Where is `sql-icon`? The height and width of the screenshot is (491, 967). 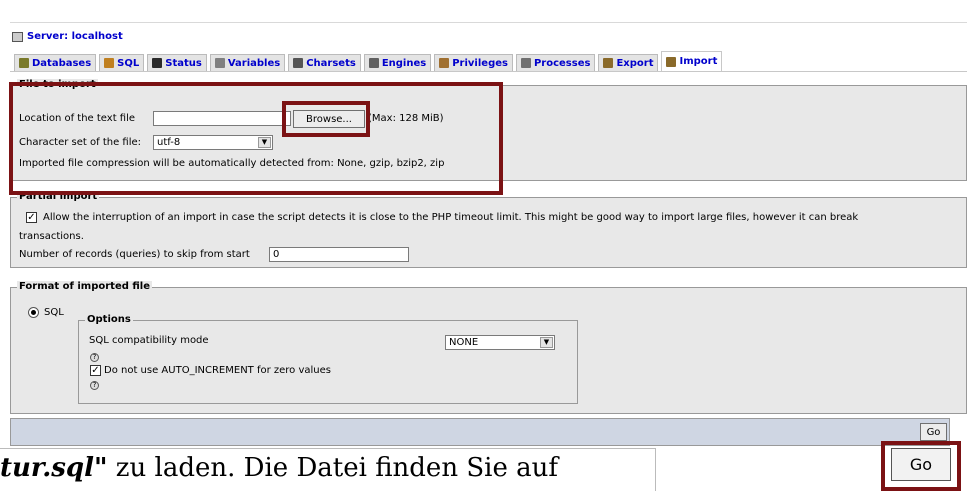
sql-icon is located at coordinates (109, 63).